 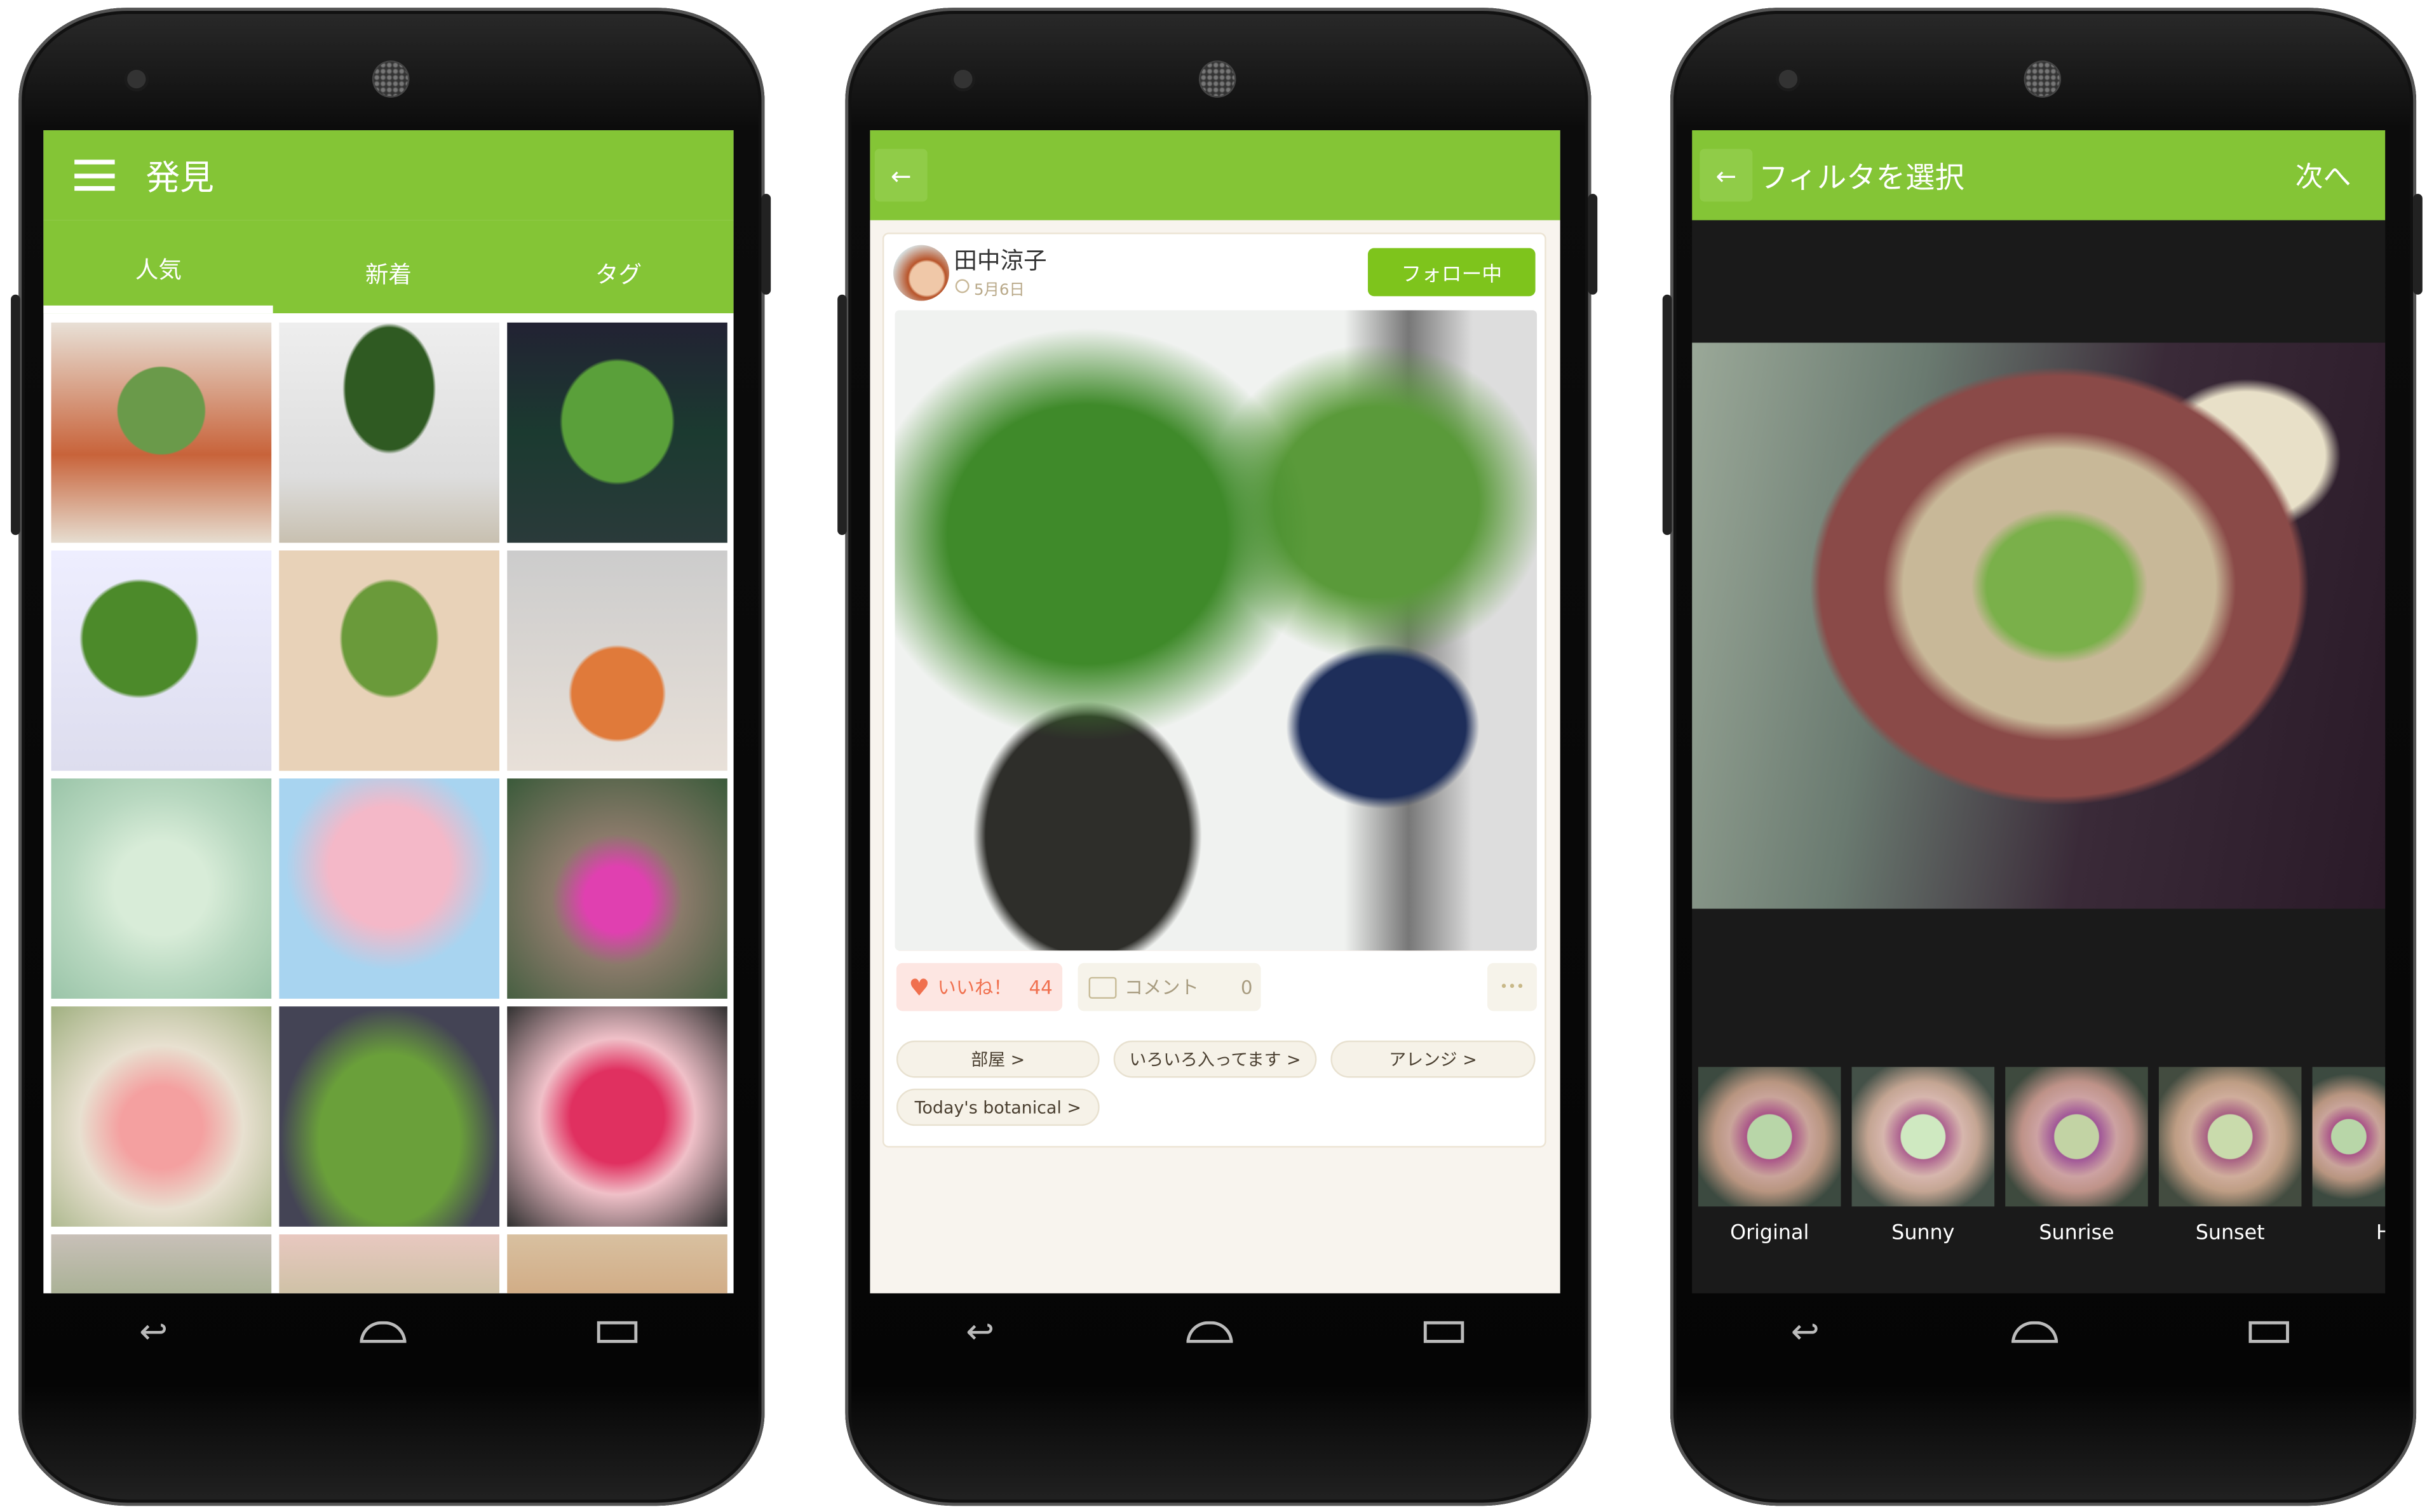 What do you see at coordinates (2076, 1137) in the screenshot?
I see `filter-thumb-sunrise` at bounding box center [2076, 1137].